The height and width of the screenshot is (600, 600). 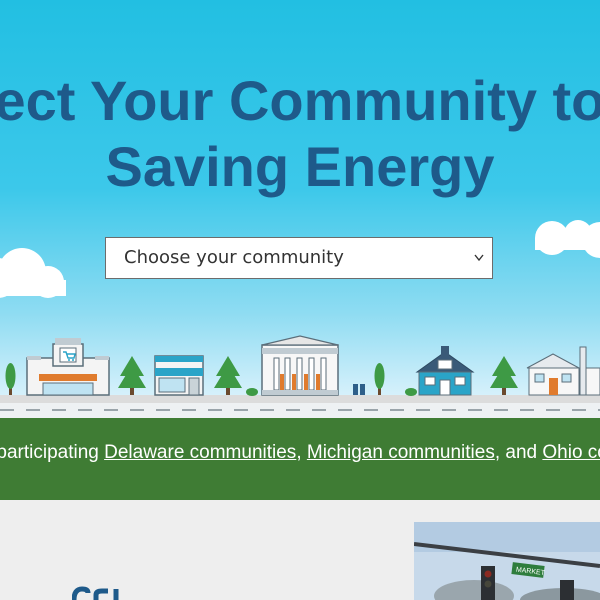 I want to click on michigan-communities-link: Michigan communities, so click(x=401, y=452).